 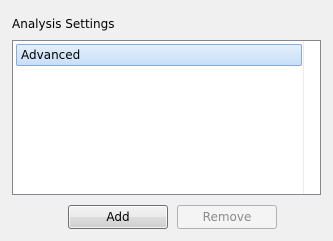 I want to click on add-button: Add, so click(x=118, y=217).